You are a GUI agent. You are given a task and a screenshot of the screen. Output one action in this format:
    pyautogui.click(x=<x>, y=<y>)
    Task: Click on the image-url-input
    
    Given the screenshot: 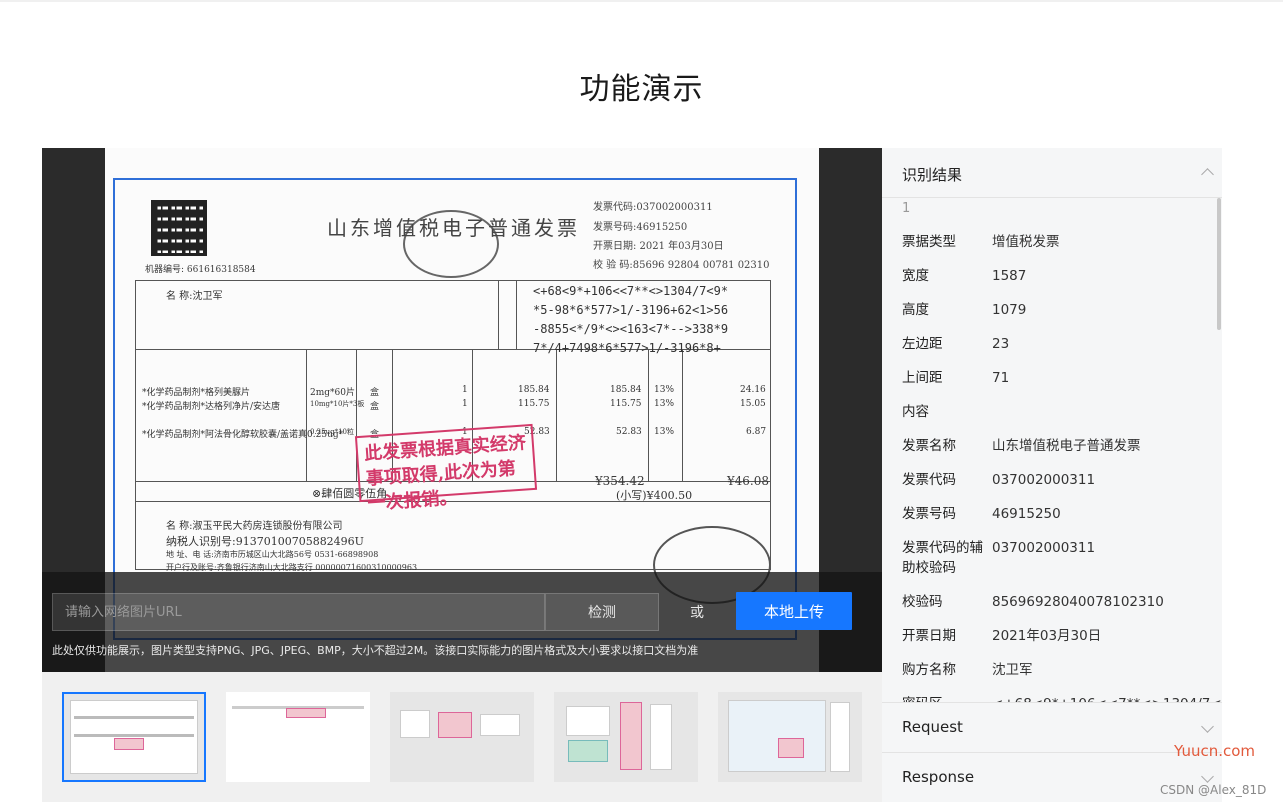 What is the action you would take?
    pyautogui.click(x=298, y=612)
    